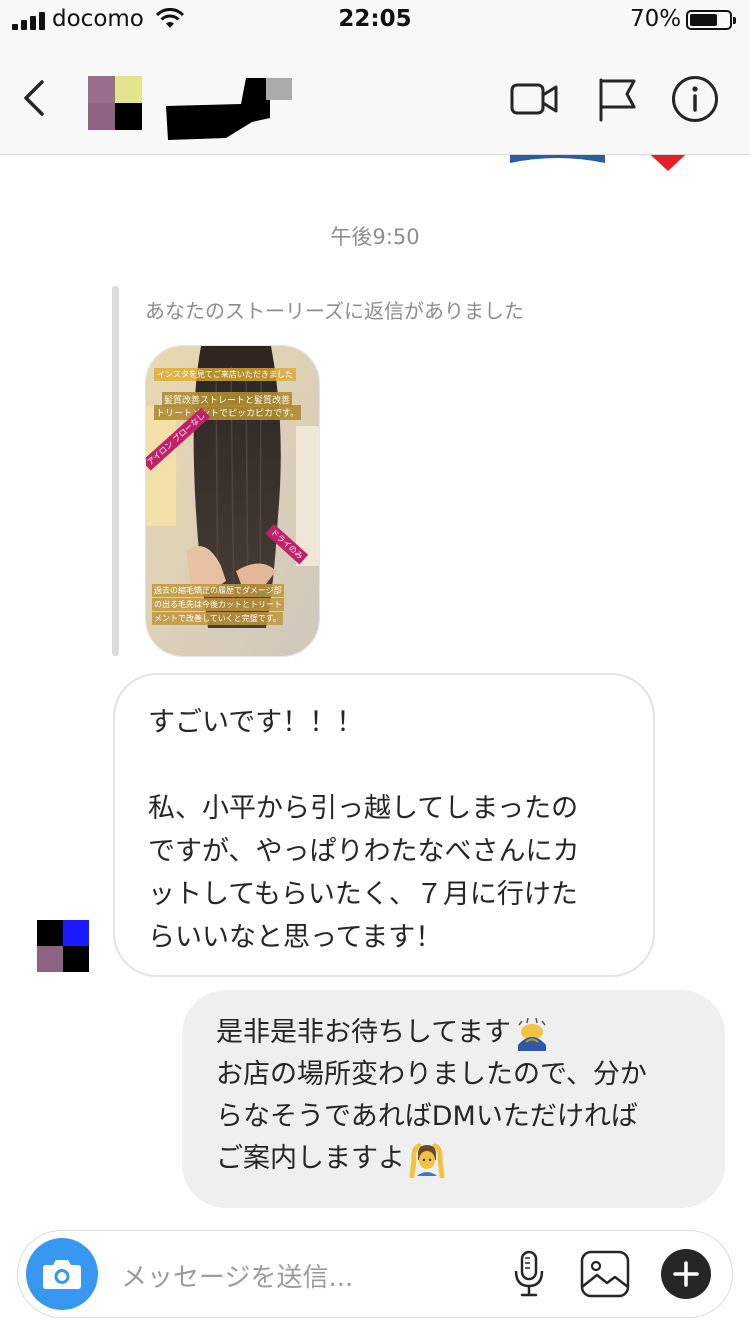 The height and width of the screenshot is (1334, 750). I want to click on flag-button, so click(617, 99).